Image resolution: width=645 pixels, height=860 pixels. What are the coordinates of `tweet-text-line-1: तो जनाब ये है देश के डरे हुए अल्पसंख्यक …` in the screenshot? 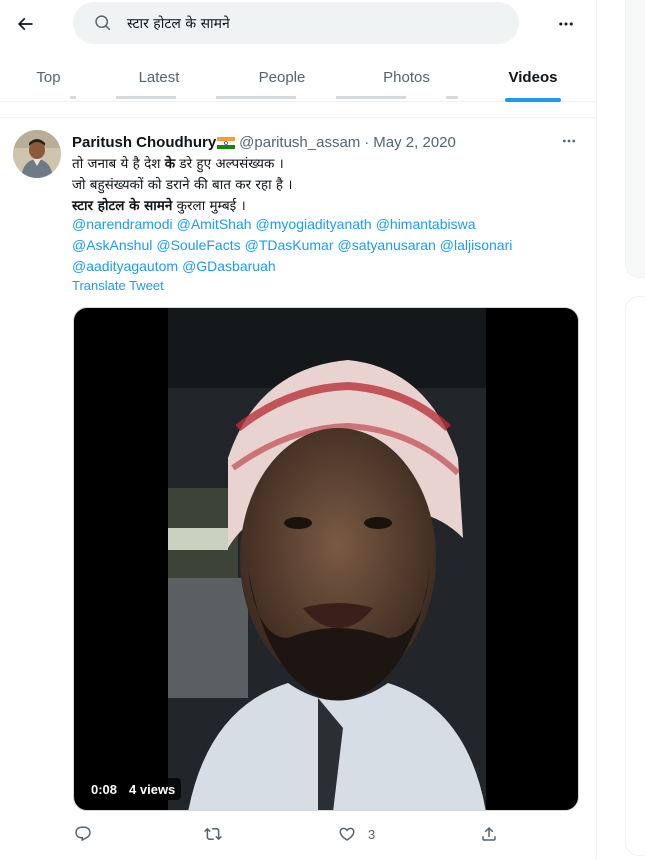 It's located at (322, 164).